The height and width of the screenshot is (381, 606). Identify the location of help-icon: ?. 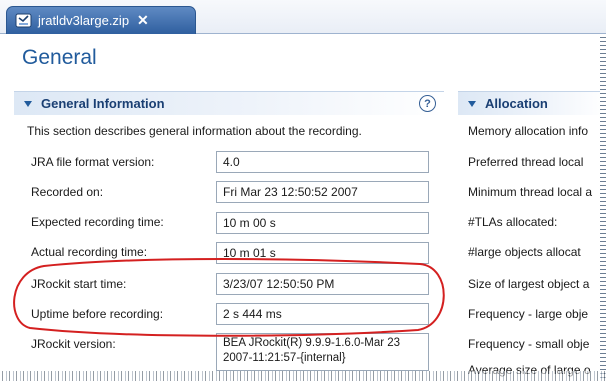
(427, 103).